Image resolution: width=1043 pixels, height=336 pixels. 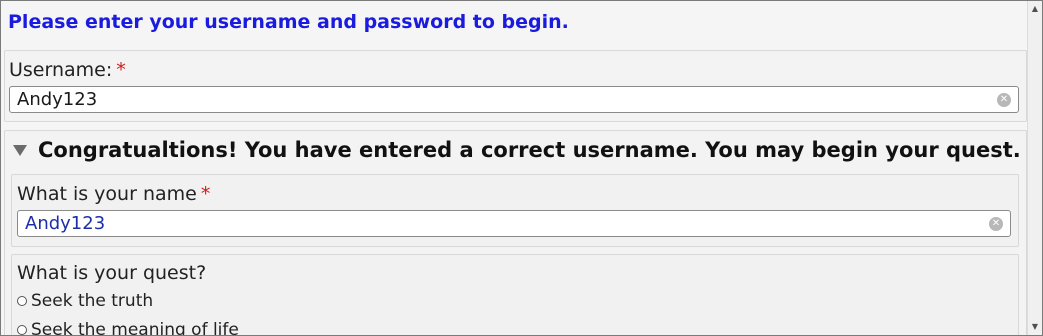 What do you see at coordinates (514, 223) in the screenshot?
I see `name-input: Andy123 ✕` at bounding box center [514, 223].